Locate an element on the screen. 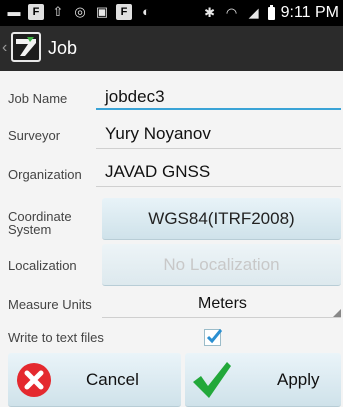  person-upload-icon: ⇧ is located at coordinates (58, 11).